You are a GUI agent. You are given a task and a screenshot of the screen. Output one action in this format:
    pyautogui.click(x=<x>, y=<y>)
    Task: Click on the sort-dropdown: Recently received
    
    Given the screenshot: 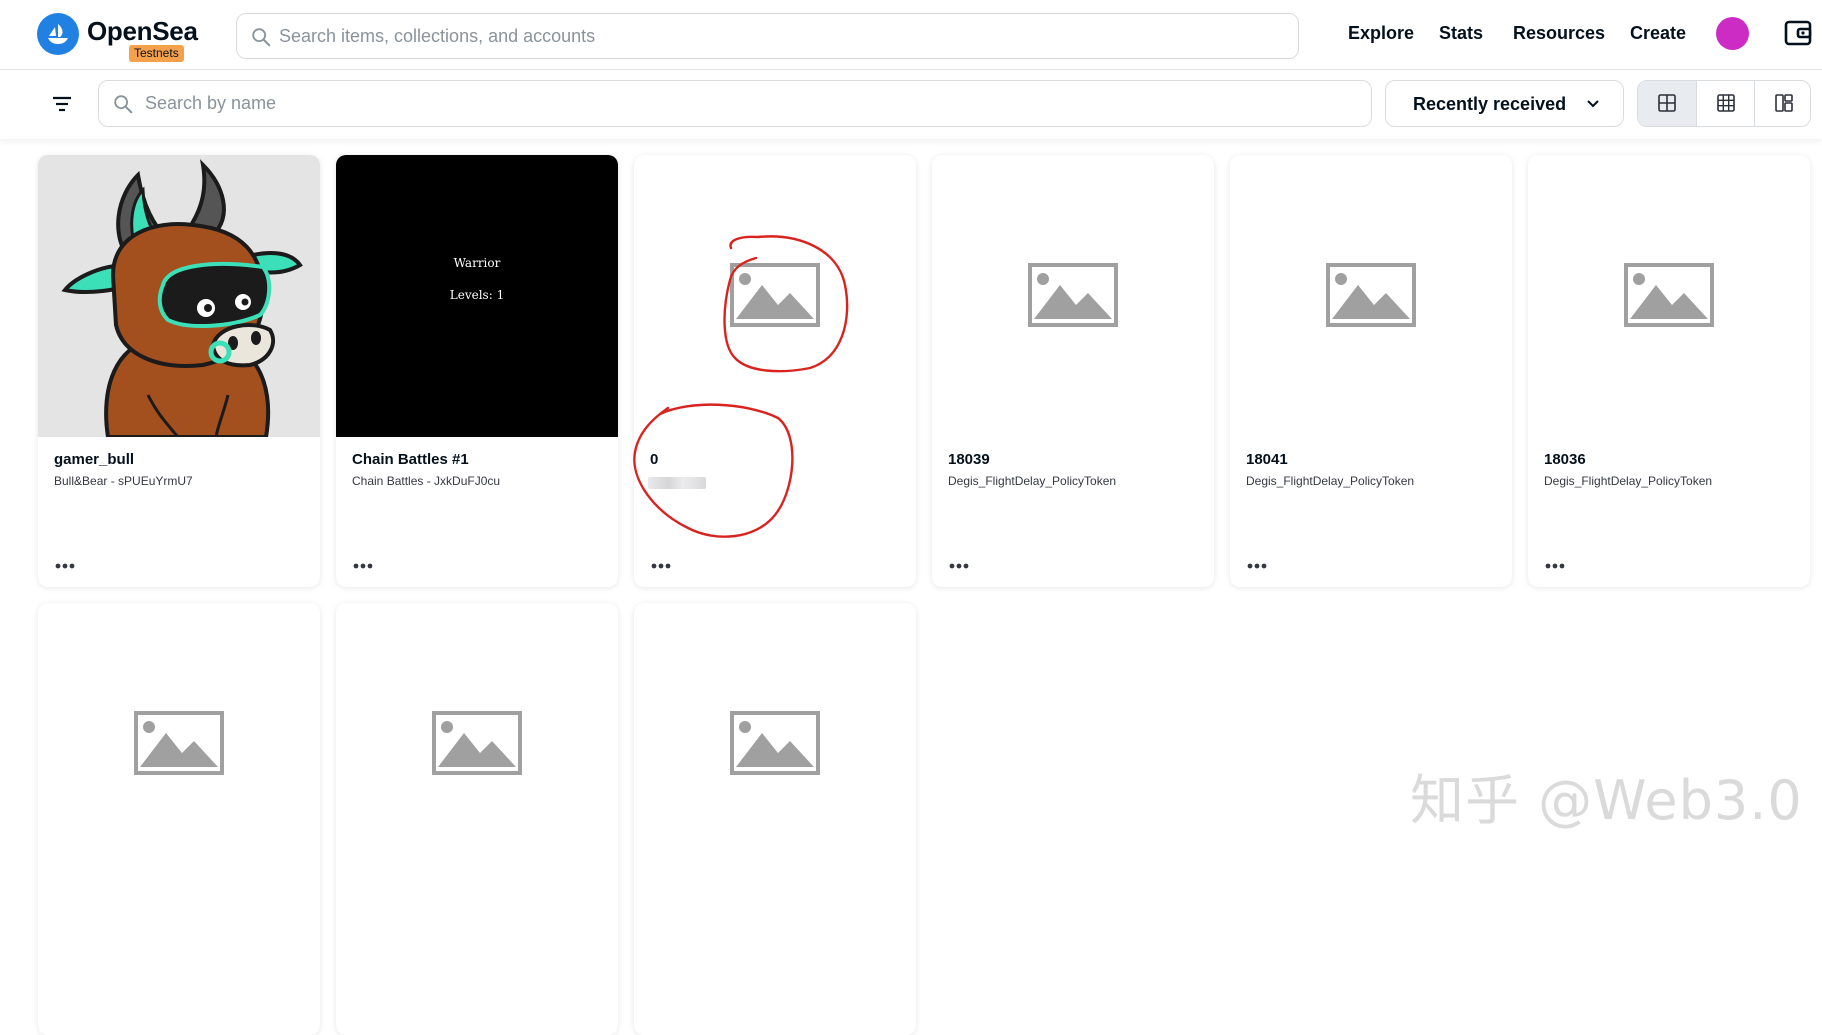 What is the action you would take?
    pyautogui.click(x=1504, y=103)
    